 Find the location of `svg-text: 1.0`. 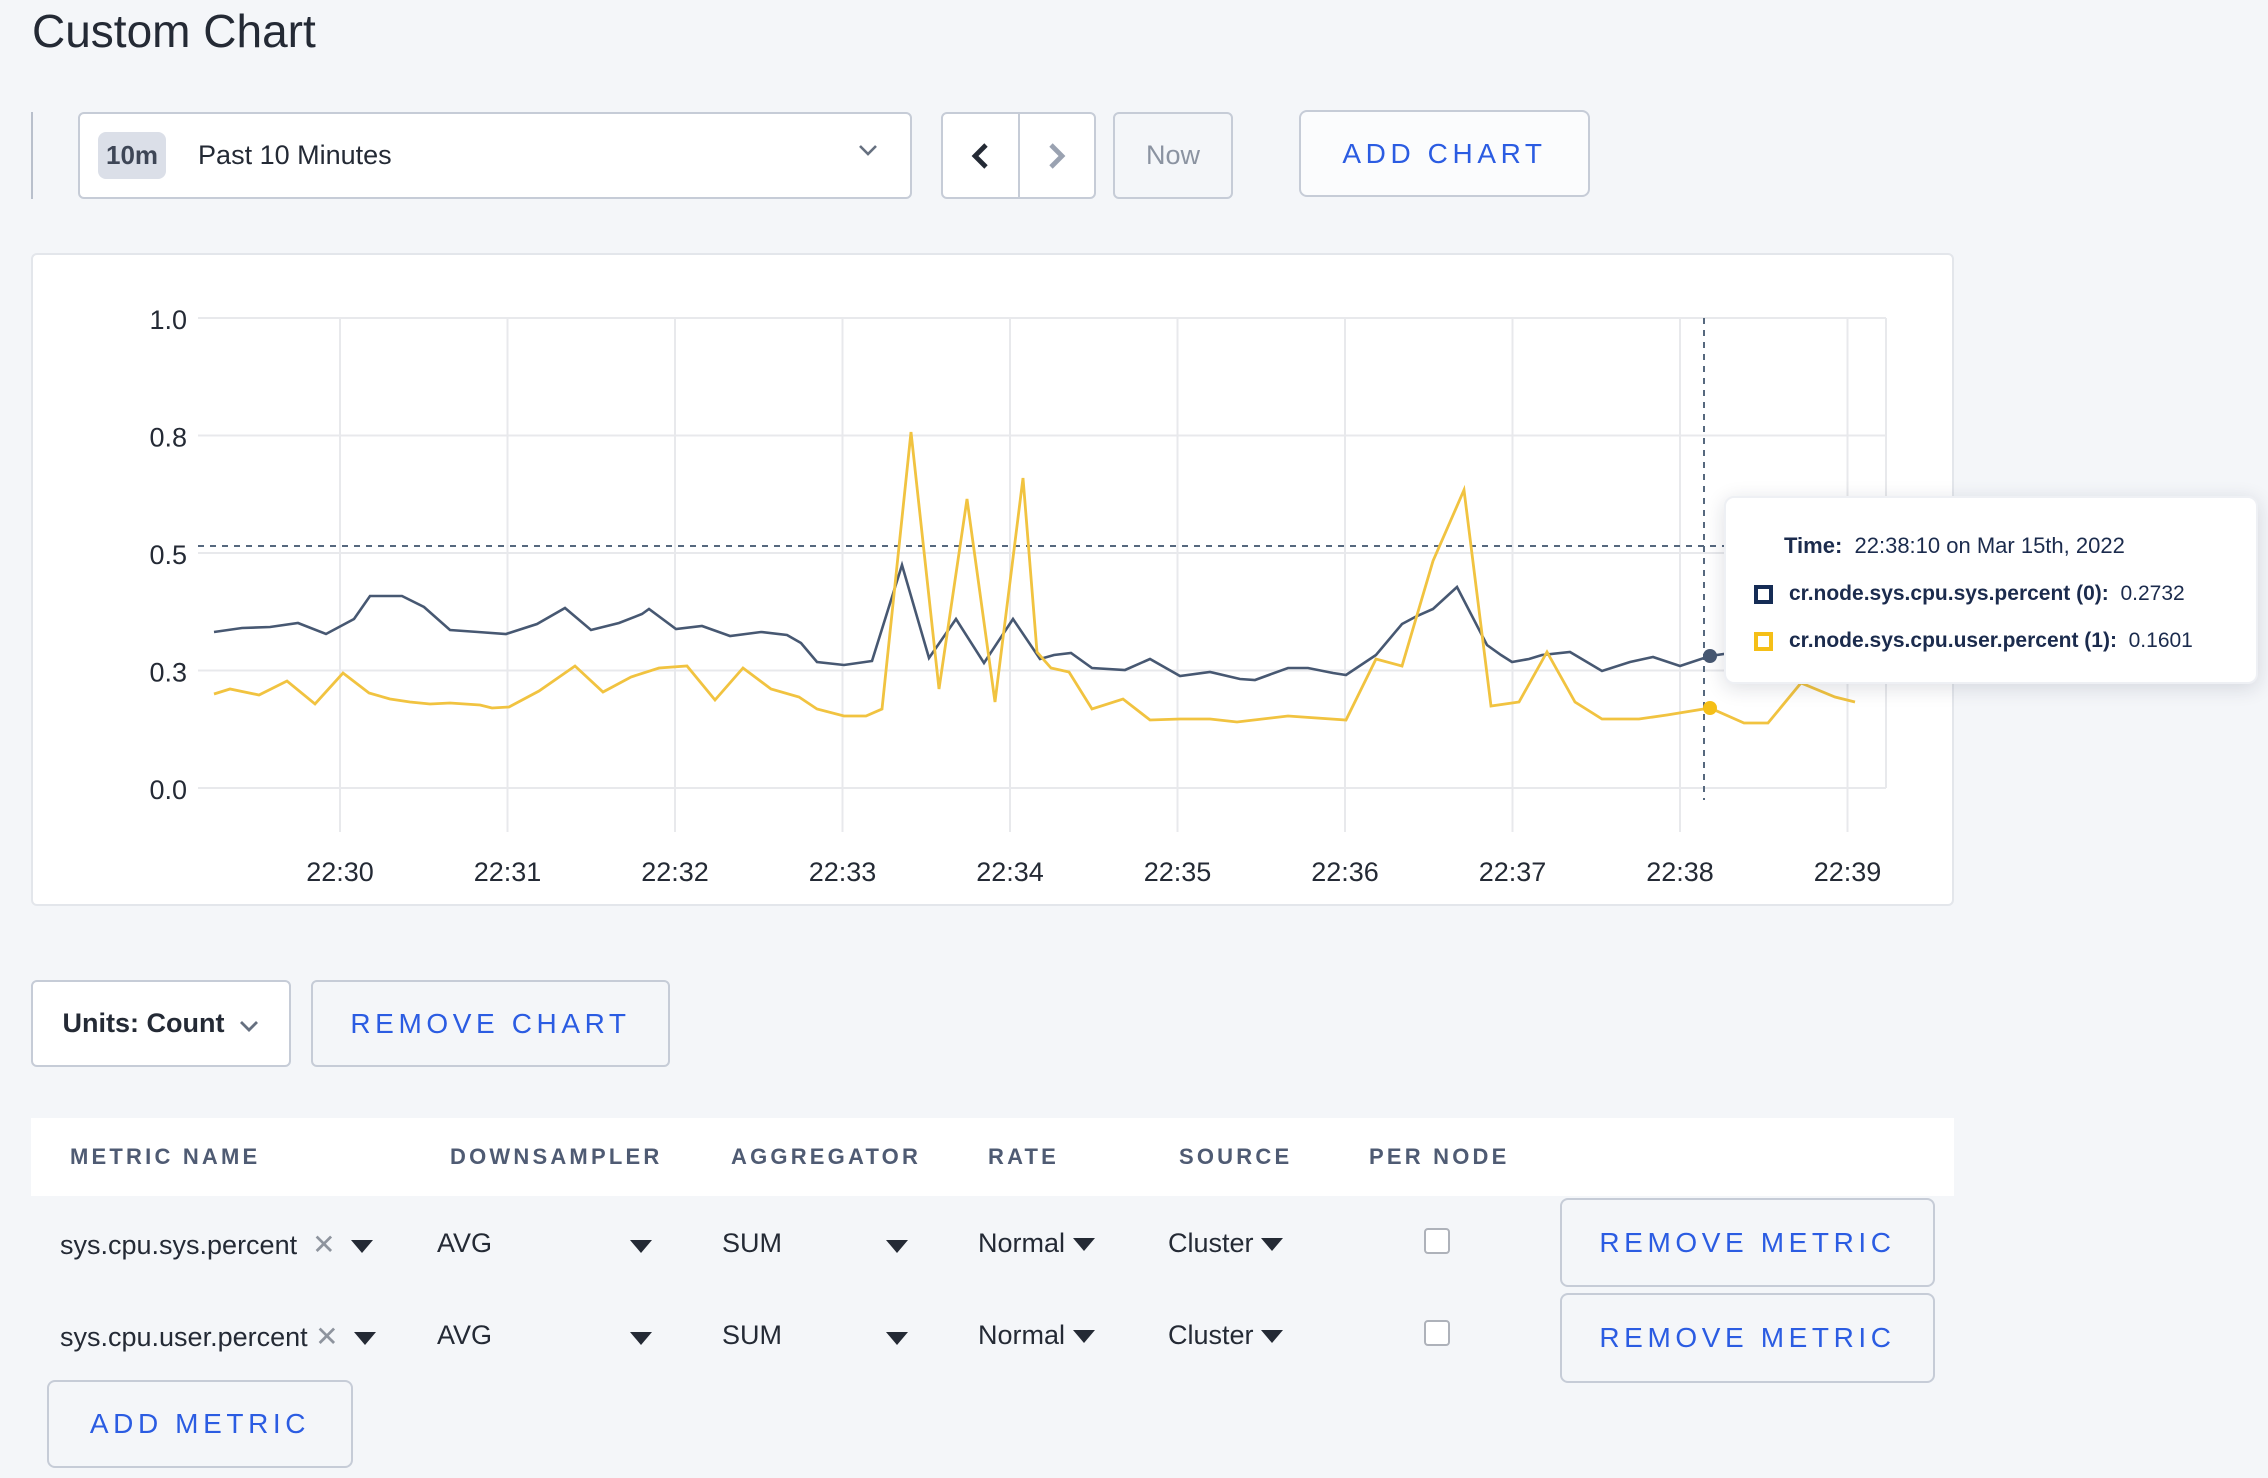

svg-text: 1.0 is located at coordinates (168, 320).